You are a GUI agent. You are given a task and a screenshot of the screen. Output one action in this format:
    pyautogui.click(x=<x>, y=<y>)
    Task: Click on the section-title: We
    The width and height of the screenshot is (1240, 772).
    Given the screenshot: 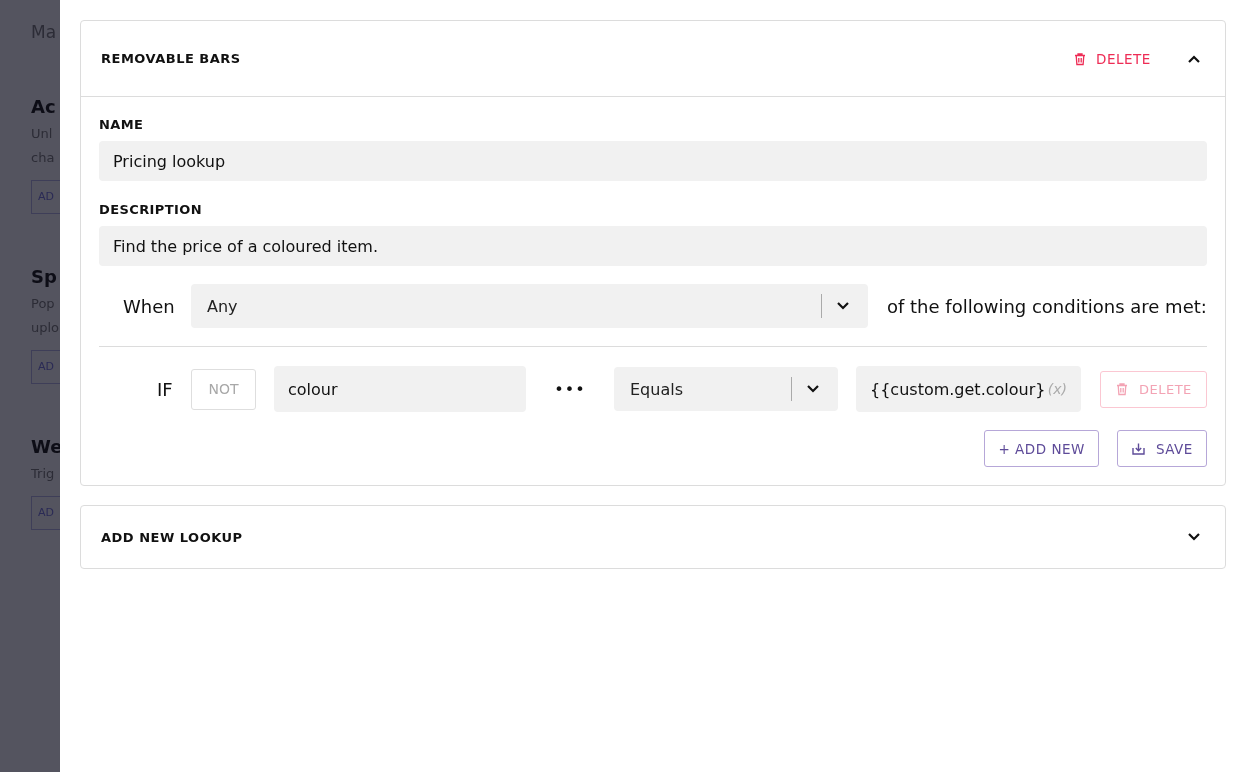 What is the action you would take?
    pyautogui.click(x=47, y=447)
    